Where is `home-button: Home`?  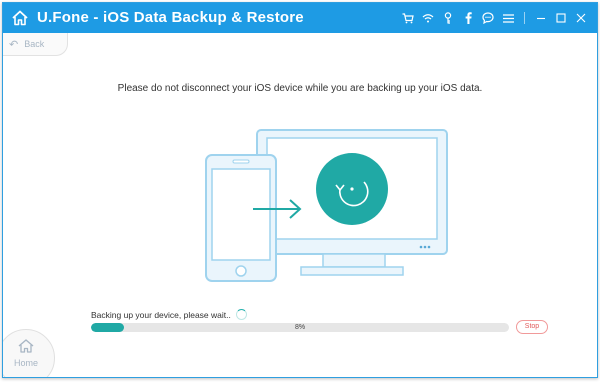
home-button: Home is located at coordinates (29, 353).